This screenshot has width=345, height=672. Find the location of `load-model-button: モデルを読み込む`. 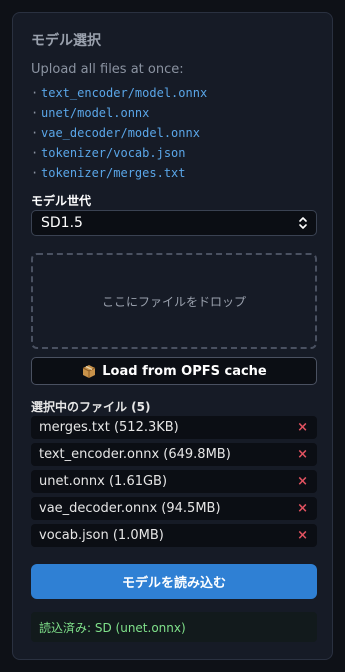

load-model-button: モデルを読み込む is located at coordinates (174, 581).